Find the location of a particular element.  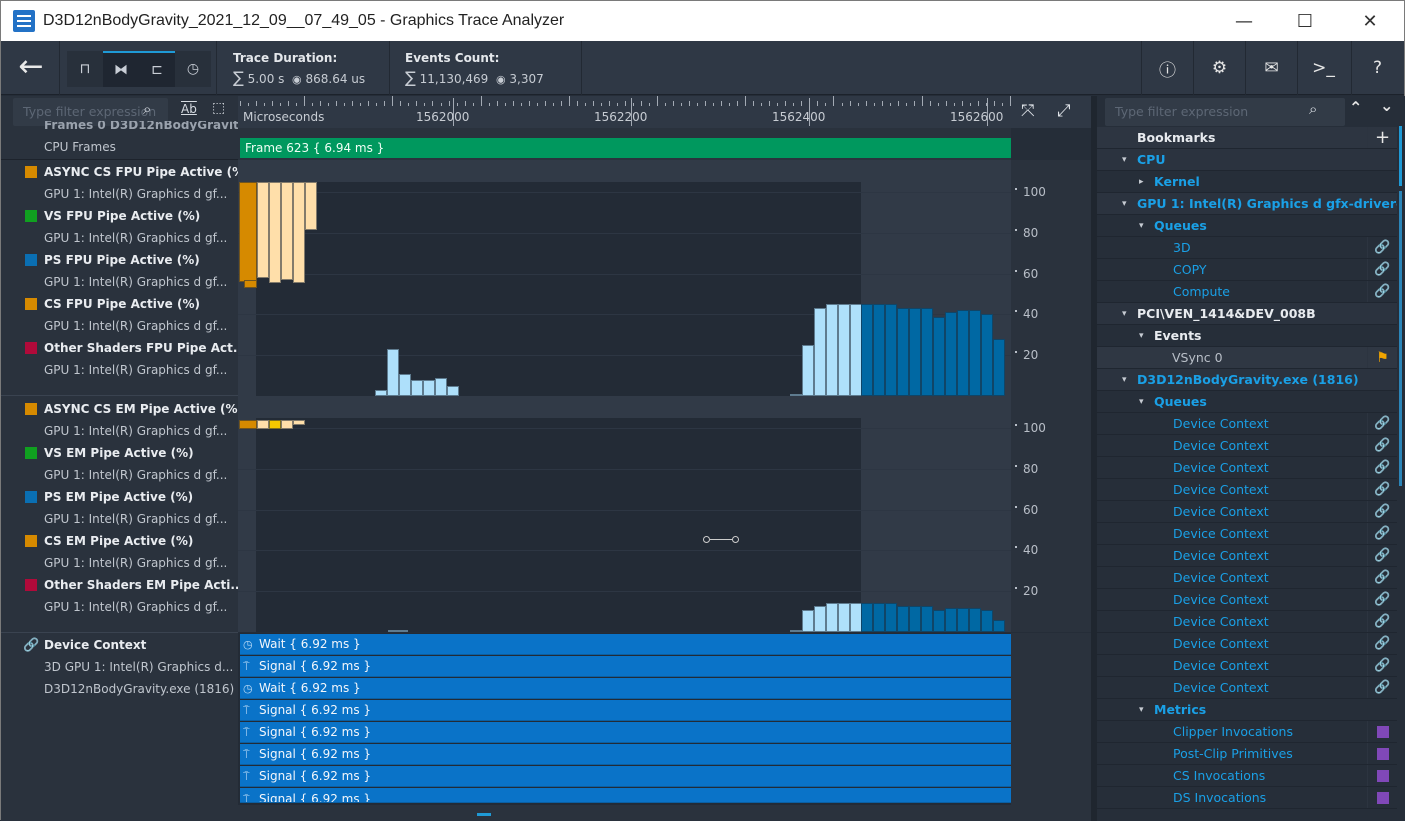

back-arrow-icon: ← is located at coordinates (31, 68).